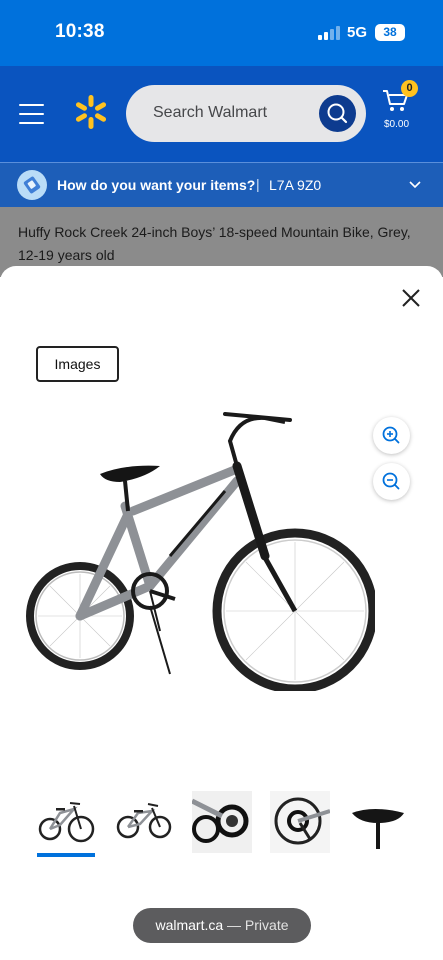 The width and height of the screenshot is (443, 960). I want to click on search-icon, so click(337, 113).